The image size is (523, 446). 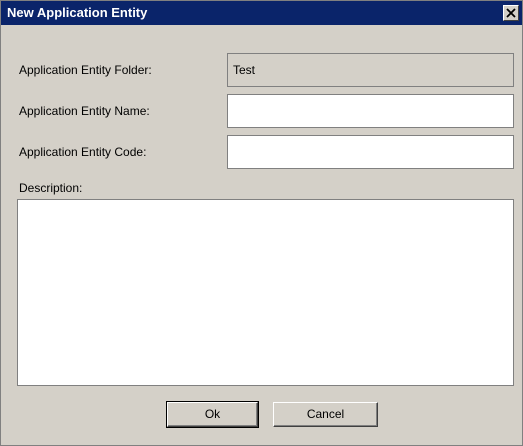 What do you see at coordinates (370, 111) in the screenshot?
I see `name-field` at bounding box center [370, 111].